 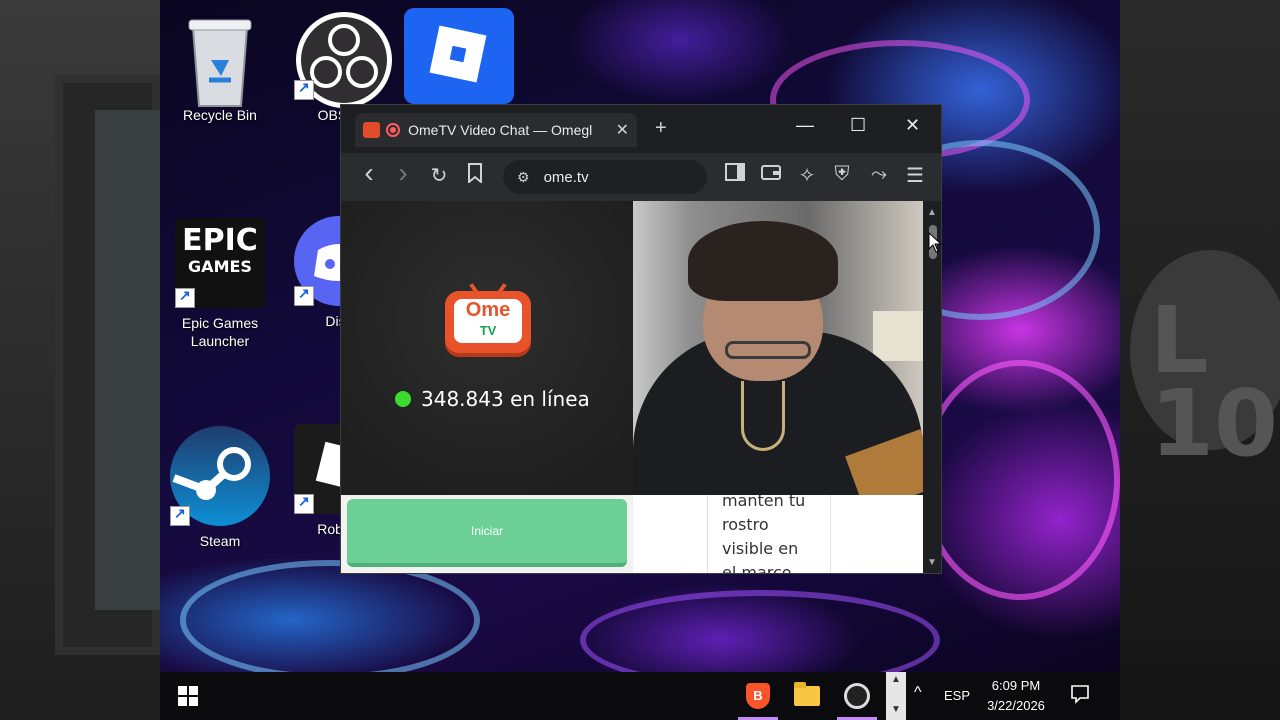 What do you see at coordinates (771, 175) in the screenshot?
I see `wallet-icon` at bounding box center [771, 175].